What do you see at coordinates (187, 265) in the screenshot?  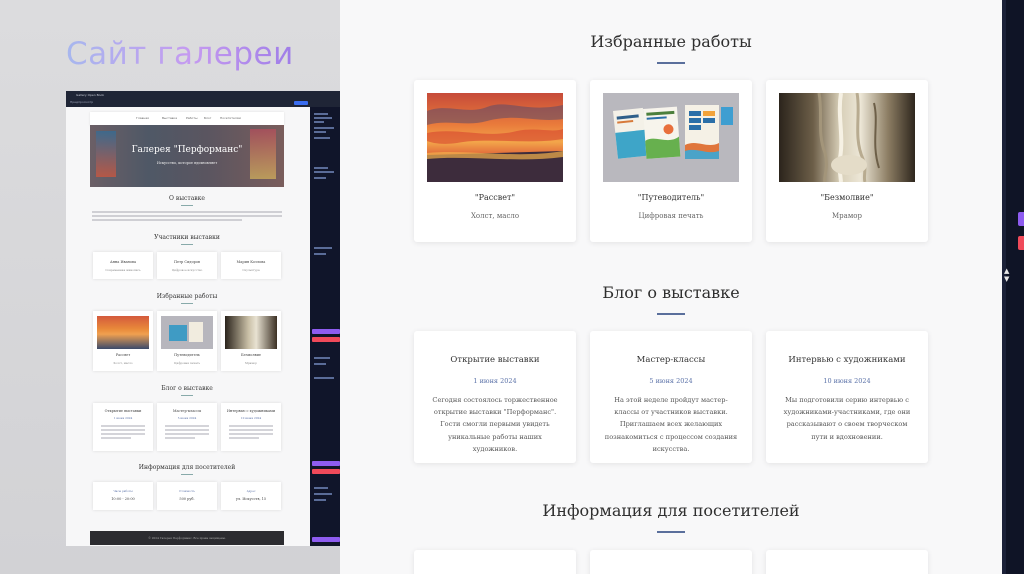 I see `preview-participant-card: Петр Сидоров Цифровое искусство` at bounding box center [187, 265].